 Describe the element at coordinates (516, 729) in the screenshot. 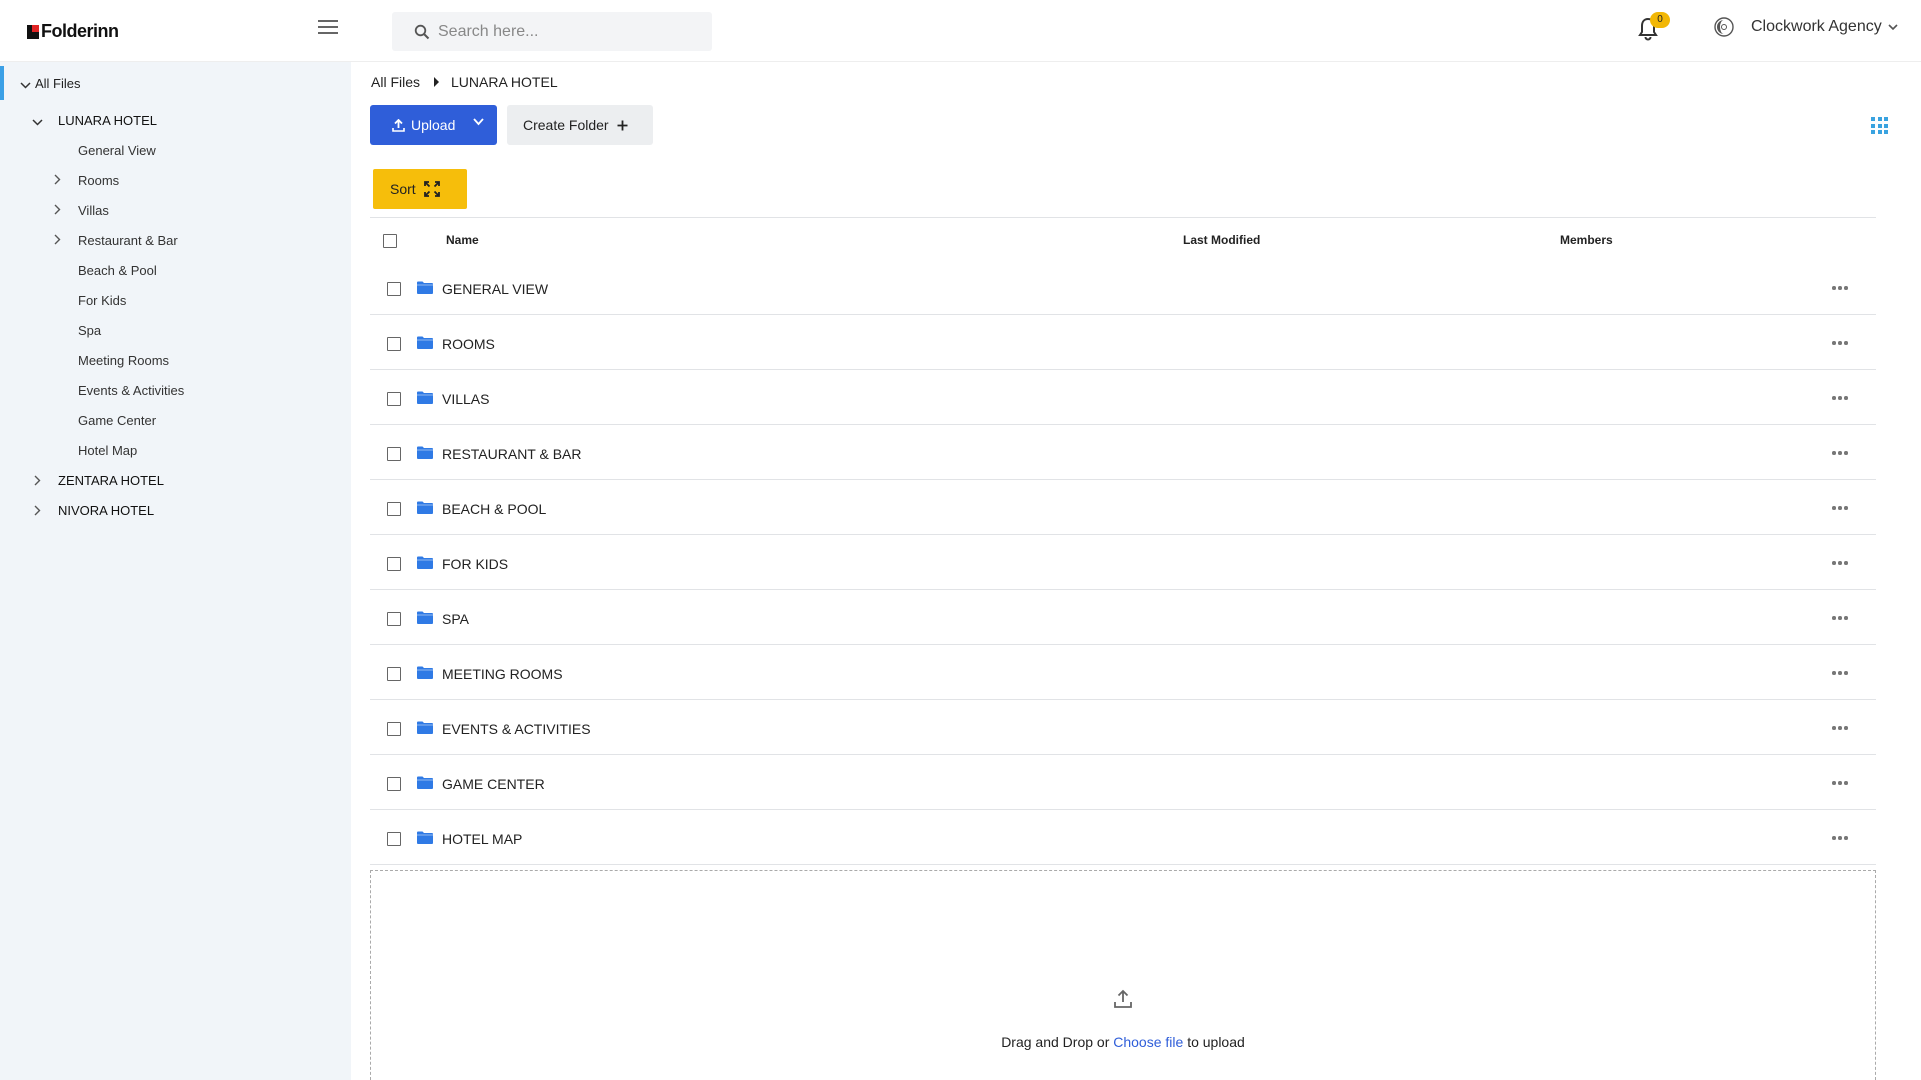

I see `folder-name: EVENTS & ACTIVITIES` at that location.